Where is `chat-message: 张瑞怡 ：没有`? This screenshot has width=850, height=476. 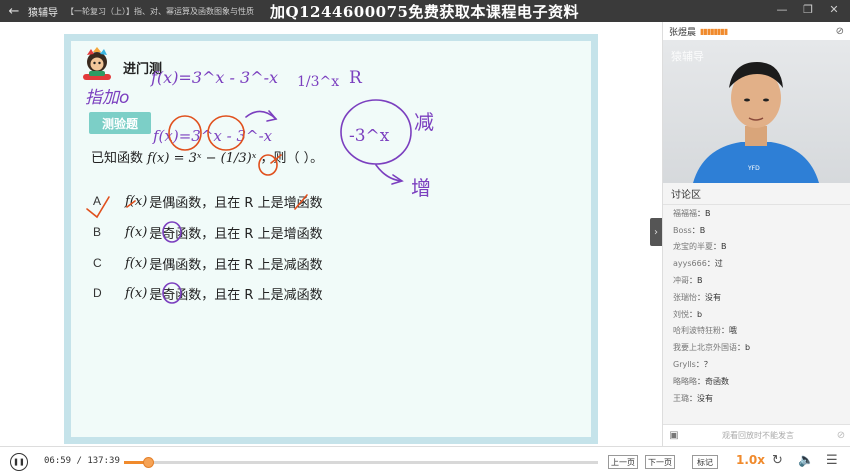 chat-message: 张瑞怡 ：没有 is located at coordinates (761, 297).